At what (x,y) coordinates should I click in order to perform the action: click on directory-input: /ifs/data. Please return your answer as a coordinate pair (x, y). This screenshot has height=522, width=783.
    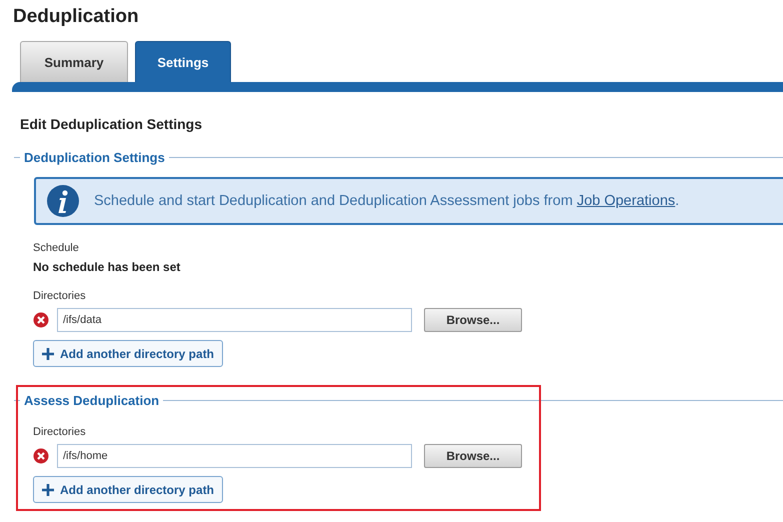
    Looking at the image, I should click on (234, 320).